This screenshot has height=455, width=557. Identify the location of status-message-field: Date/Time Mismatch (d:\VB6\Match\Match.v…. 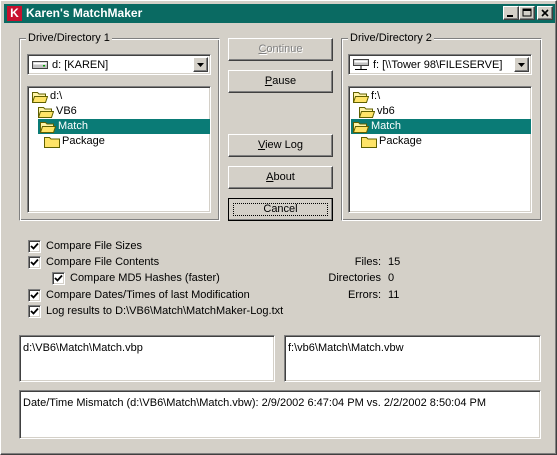
(280, 414).